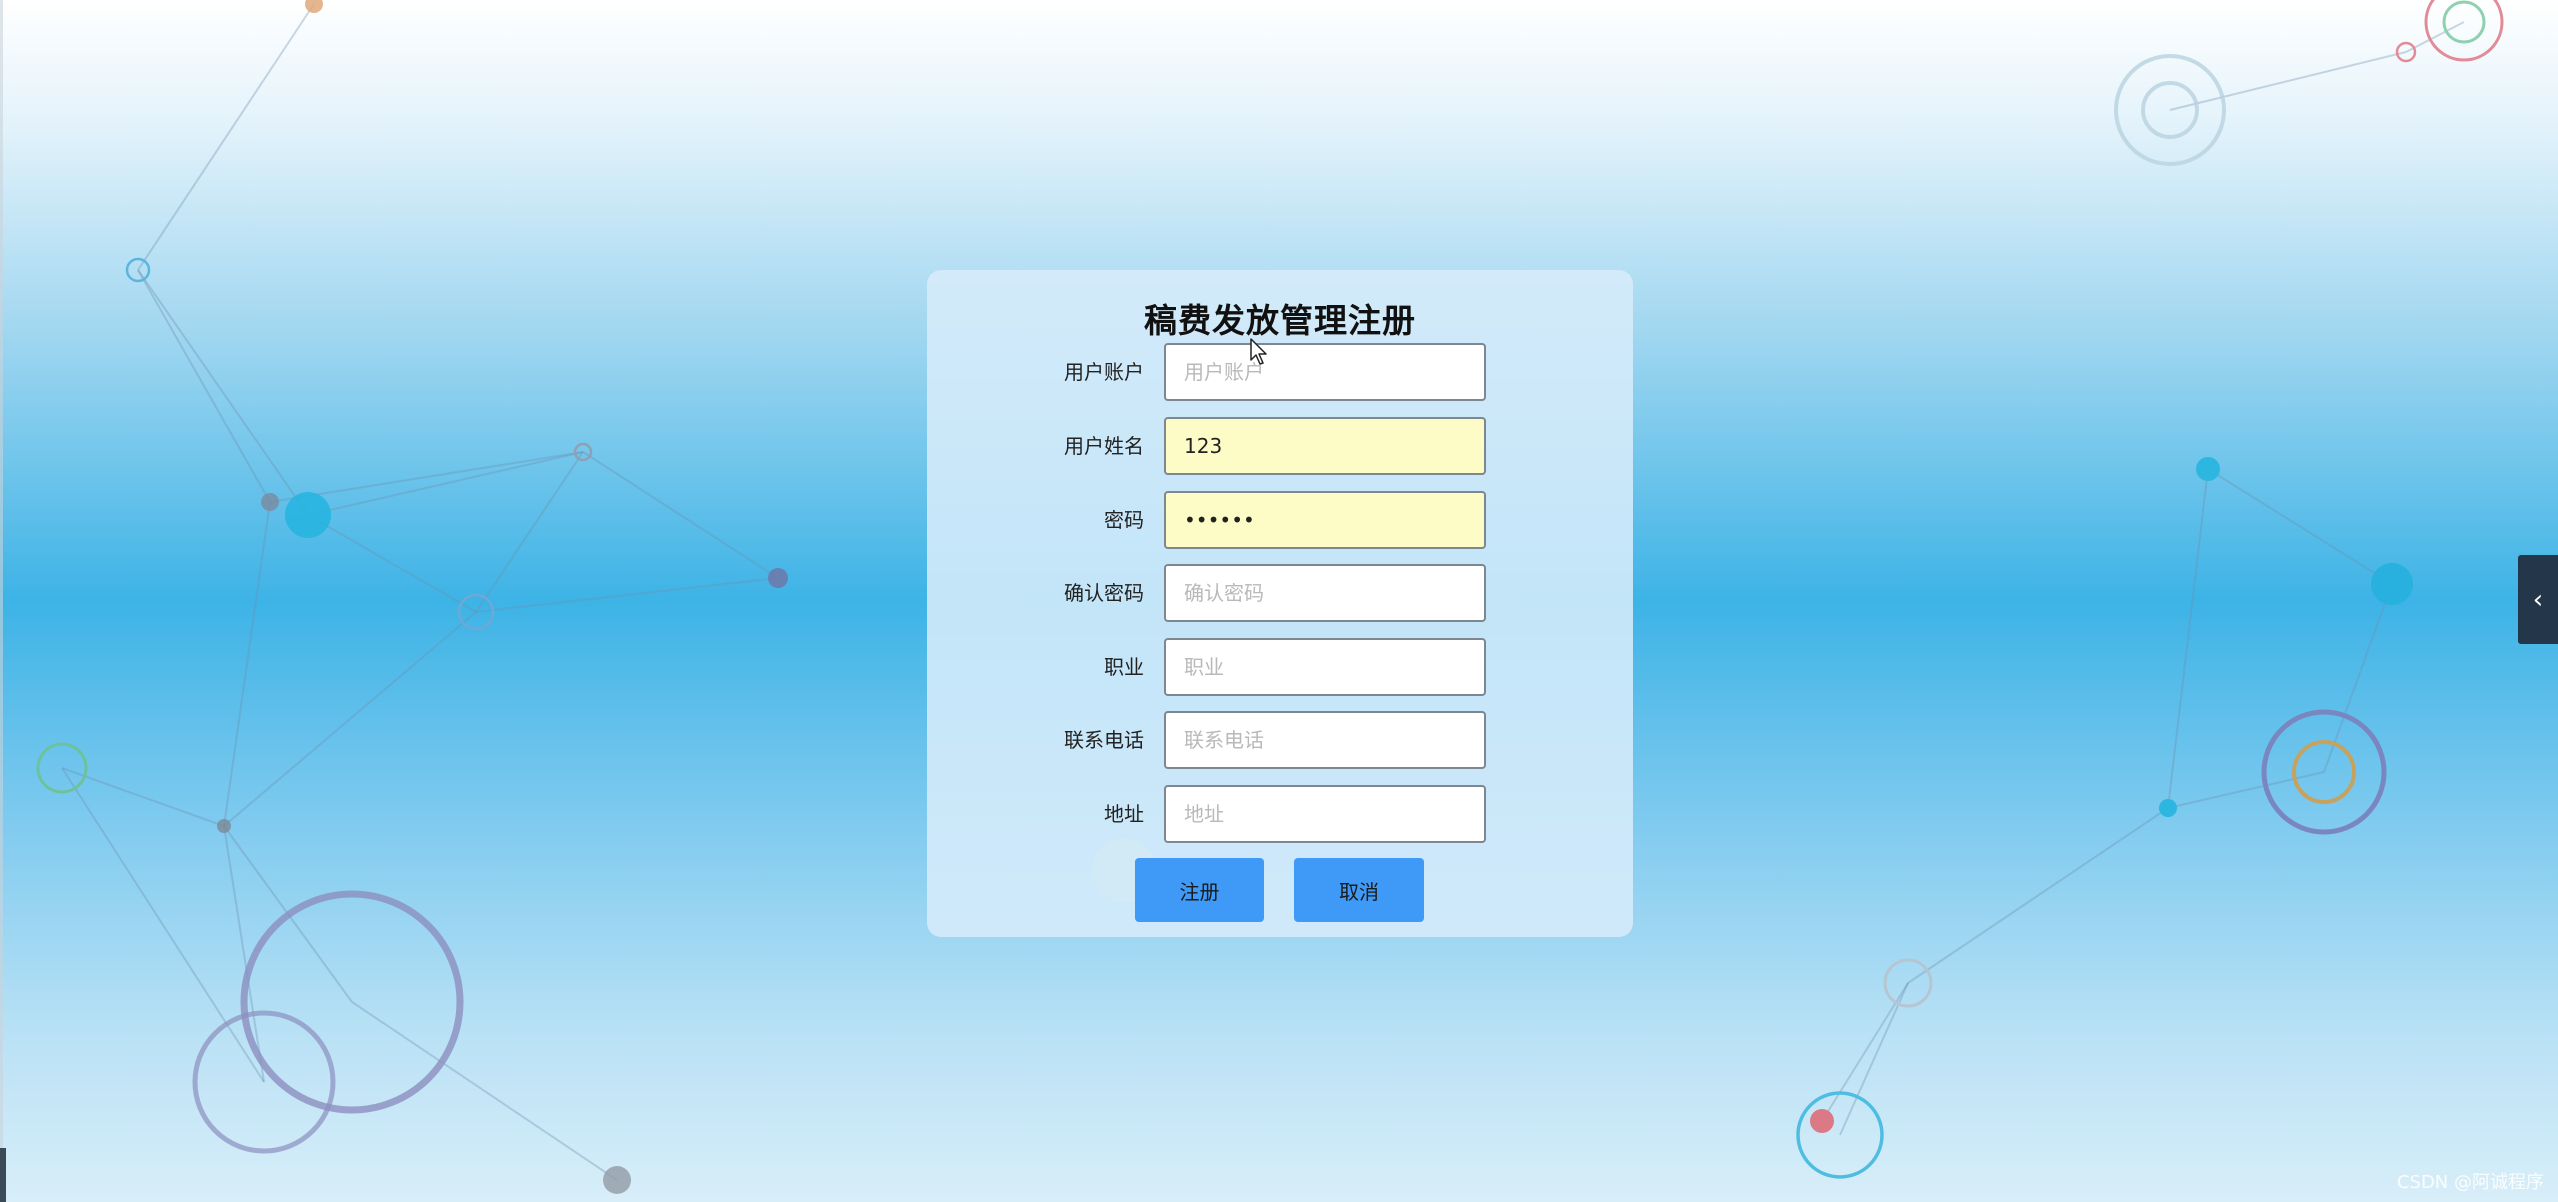  What do you see at coordinates (1104, 446) in the screenshot?
I see `name-label: 用户姓名` at bounding box center [1104, 446].